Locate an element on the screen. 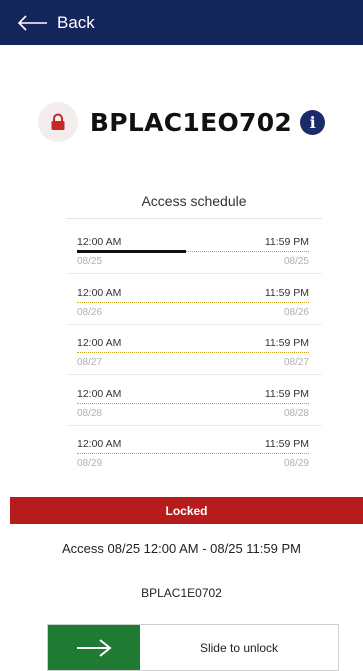  slot-end-date: 08/26 is located at coordinates (296, 312).